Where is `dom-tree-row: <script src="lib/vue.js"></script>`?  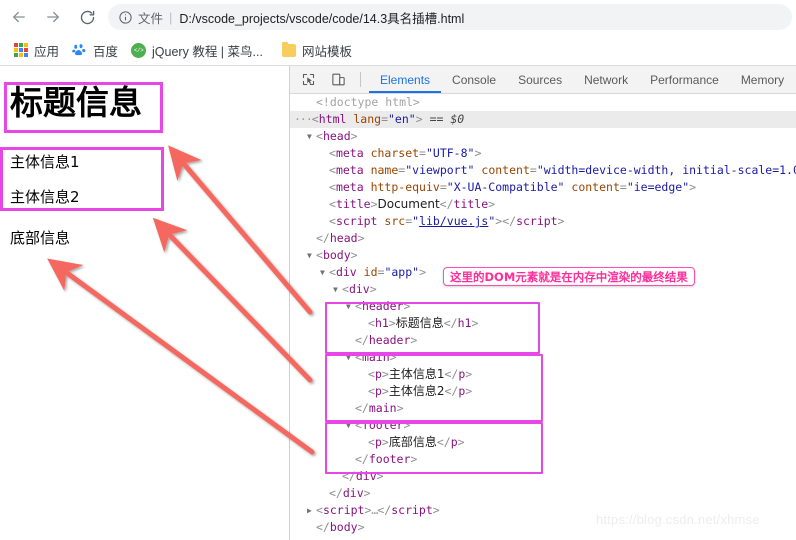 dom-tree-row: <script src="lib/vue.js"></script> is located at coordinates (543, 221).